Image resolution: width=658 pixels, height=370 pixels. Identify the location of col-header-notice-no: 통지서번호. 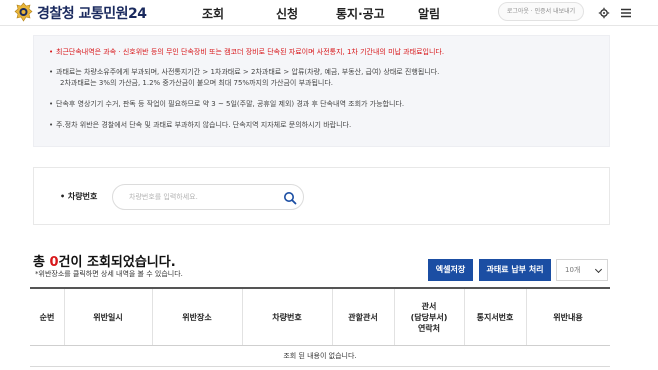
(495, 317).